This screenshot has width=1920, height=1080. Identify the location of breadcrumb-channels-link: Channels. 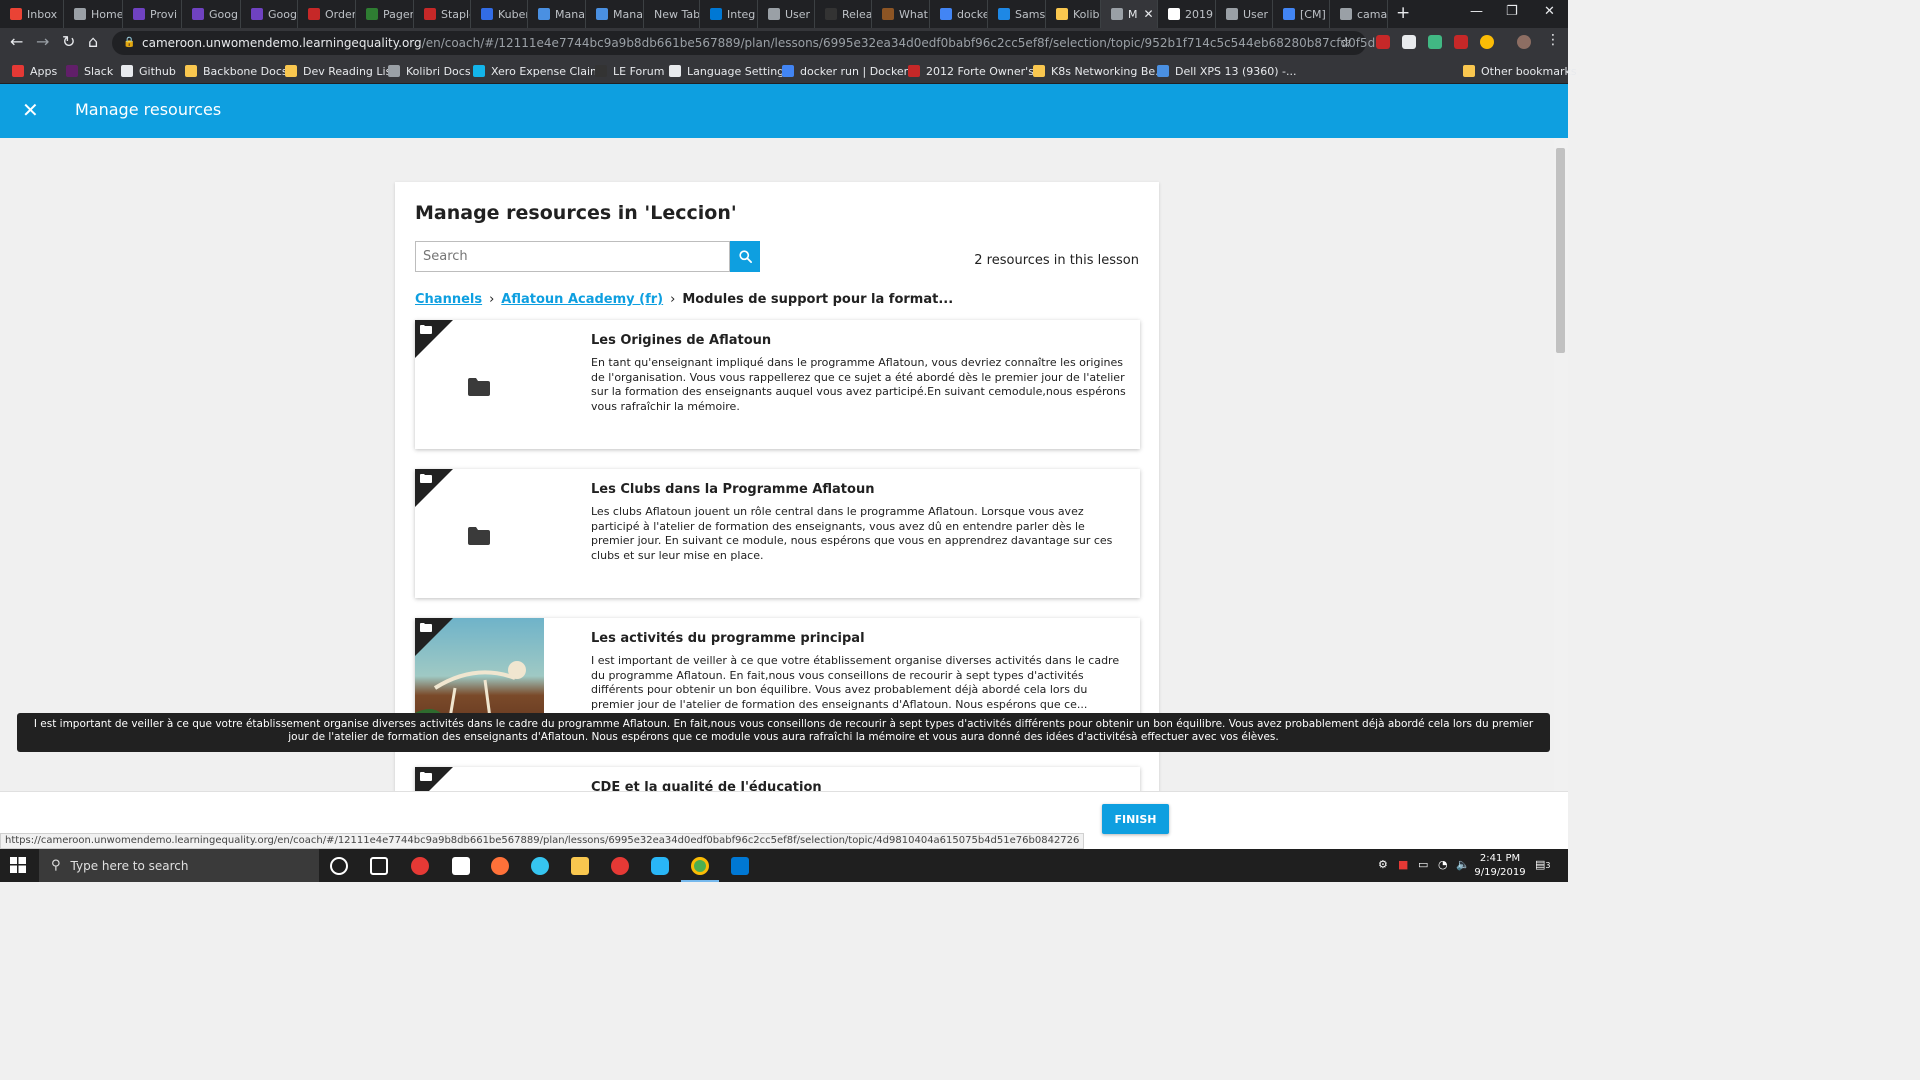
(448, 299).